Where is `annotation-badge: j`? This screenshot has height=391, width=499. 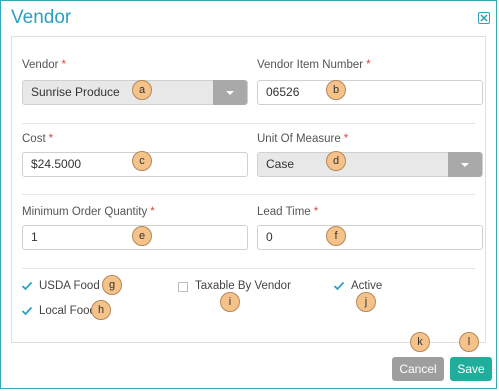 annotation-badge: j is located at coordinates (366, 302).